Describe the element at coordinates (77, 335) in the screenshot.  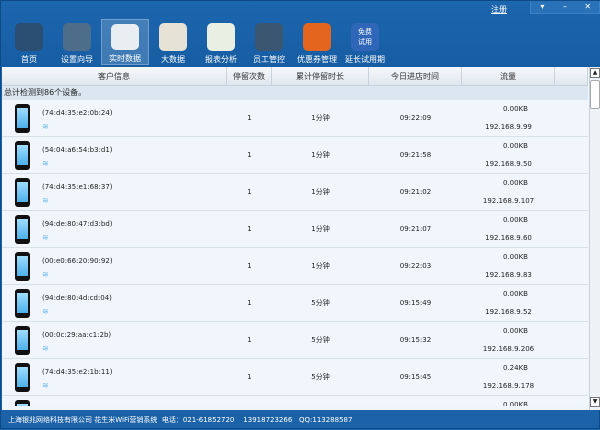
I see `mac-address: (00:0c:29:aa:c1:2b)` at that location.